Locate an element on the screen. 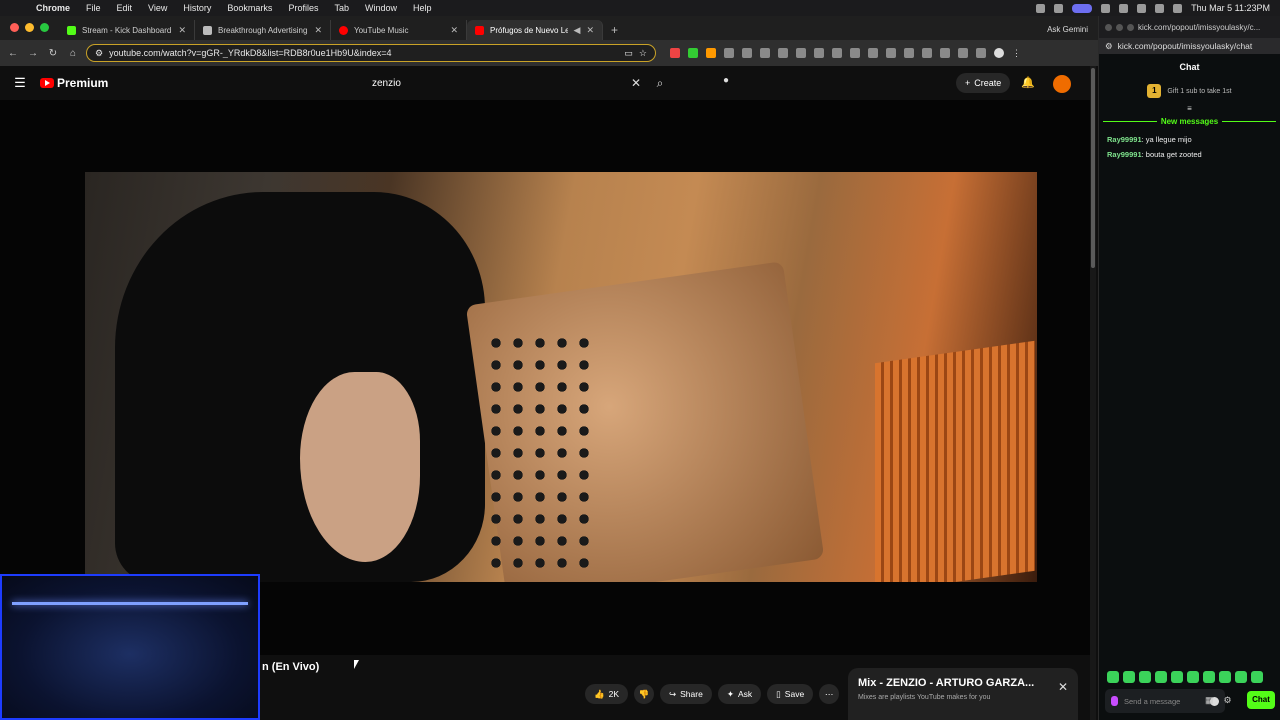  tab-breakthrough-advertising: Breakthrough Advertising - ✕ is located at coordinates (263, 30).